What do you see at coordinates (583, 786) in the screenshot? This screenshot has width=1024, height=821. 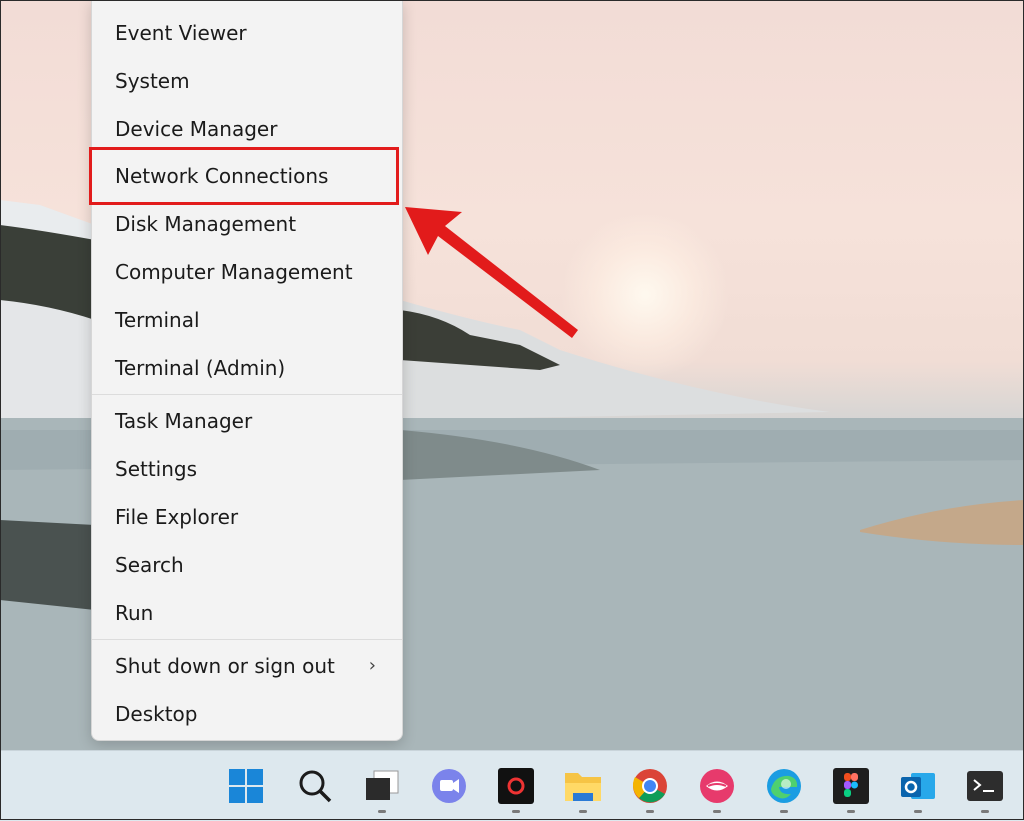 I see `file-explorer-icon` at bounding box center [583, 786].